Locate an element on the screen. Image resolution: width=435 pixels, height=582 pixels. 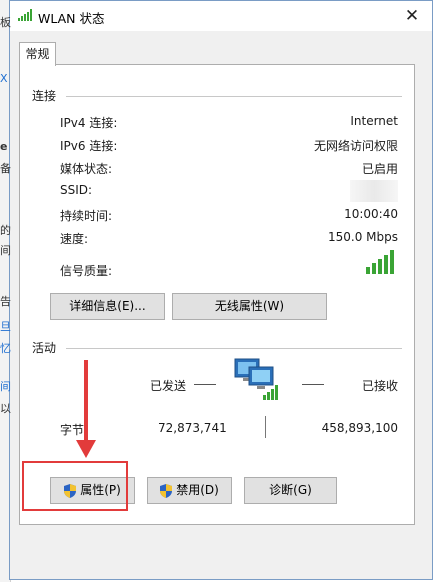
ipv4-label: IPv4 连接: is located at coordinates (89, 123).